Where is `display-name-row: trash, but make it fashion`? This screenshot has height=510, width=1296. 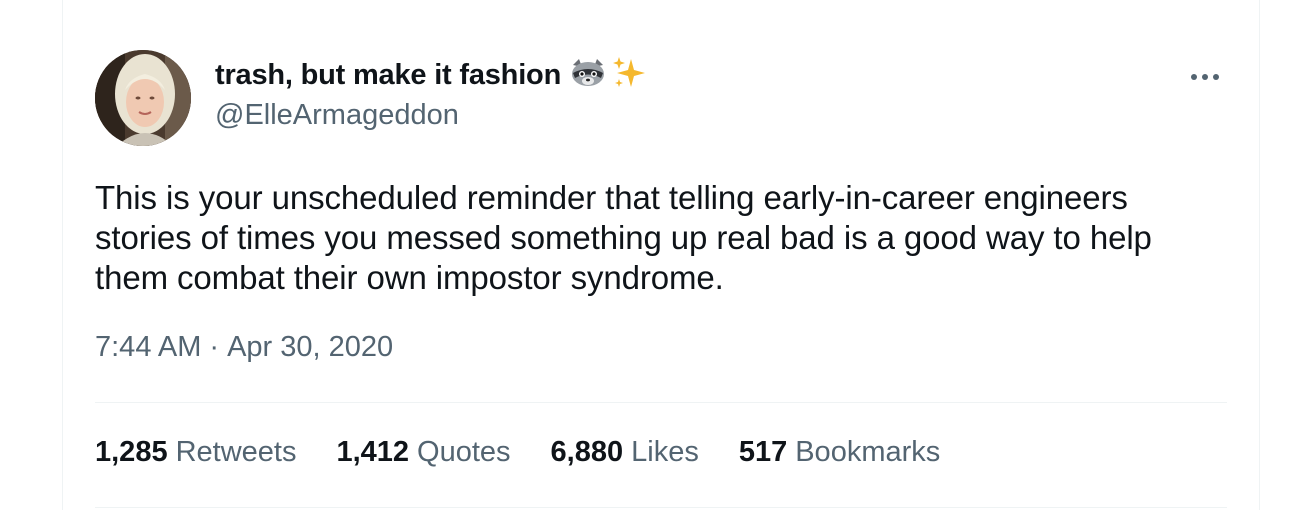
display-name-row: trash, but make it fashion is located at coordinates (431, 75).